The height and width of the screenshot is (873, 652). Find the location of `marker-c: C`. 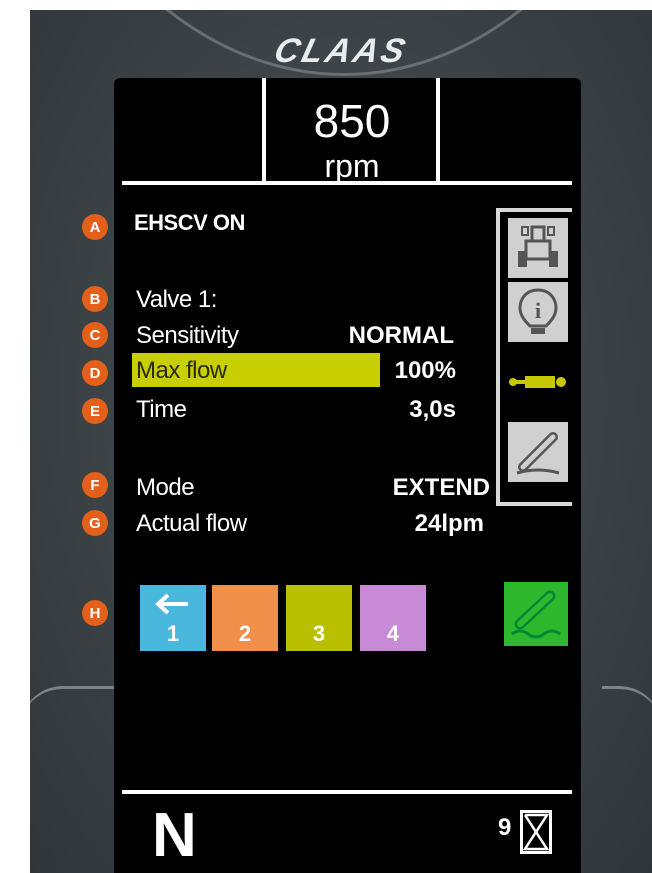

marker-c: C is located at coordinates (95, 335).